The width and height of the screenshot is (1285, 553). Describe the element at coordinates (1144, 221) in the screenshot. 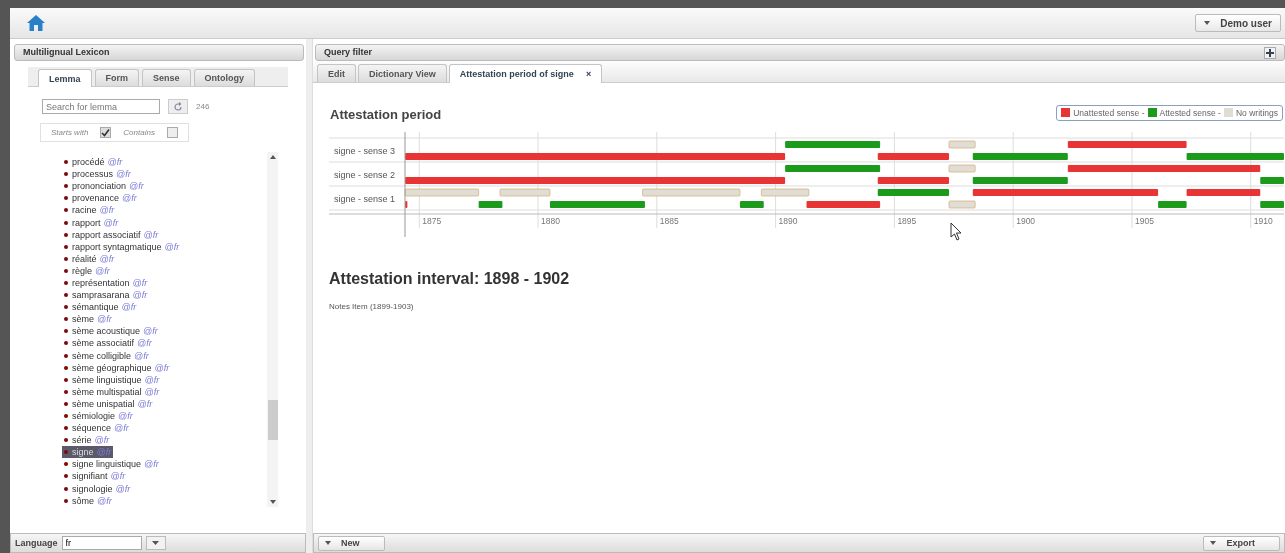

I see `axis-tick-label: 1905` at that location.